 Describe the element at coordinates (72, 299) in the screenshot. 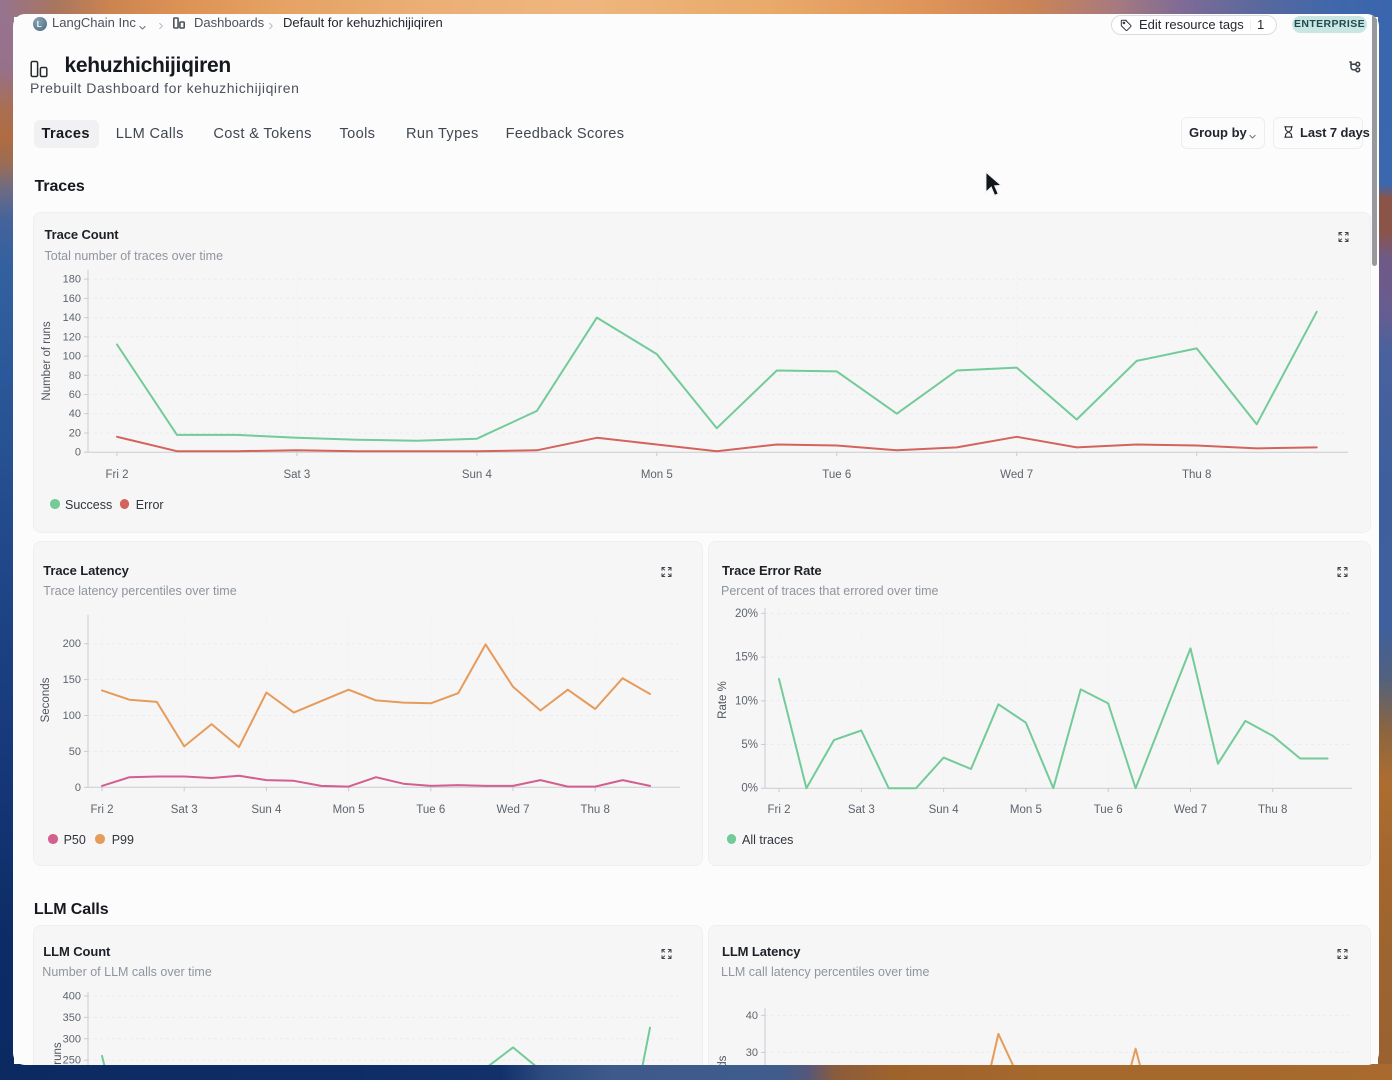

I see `svg-text: 160` at that location.